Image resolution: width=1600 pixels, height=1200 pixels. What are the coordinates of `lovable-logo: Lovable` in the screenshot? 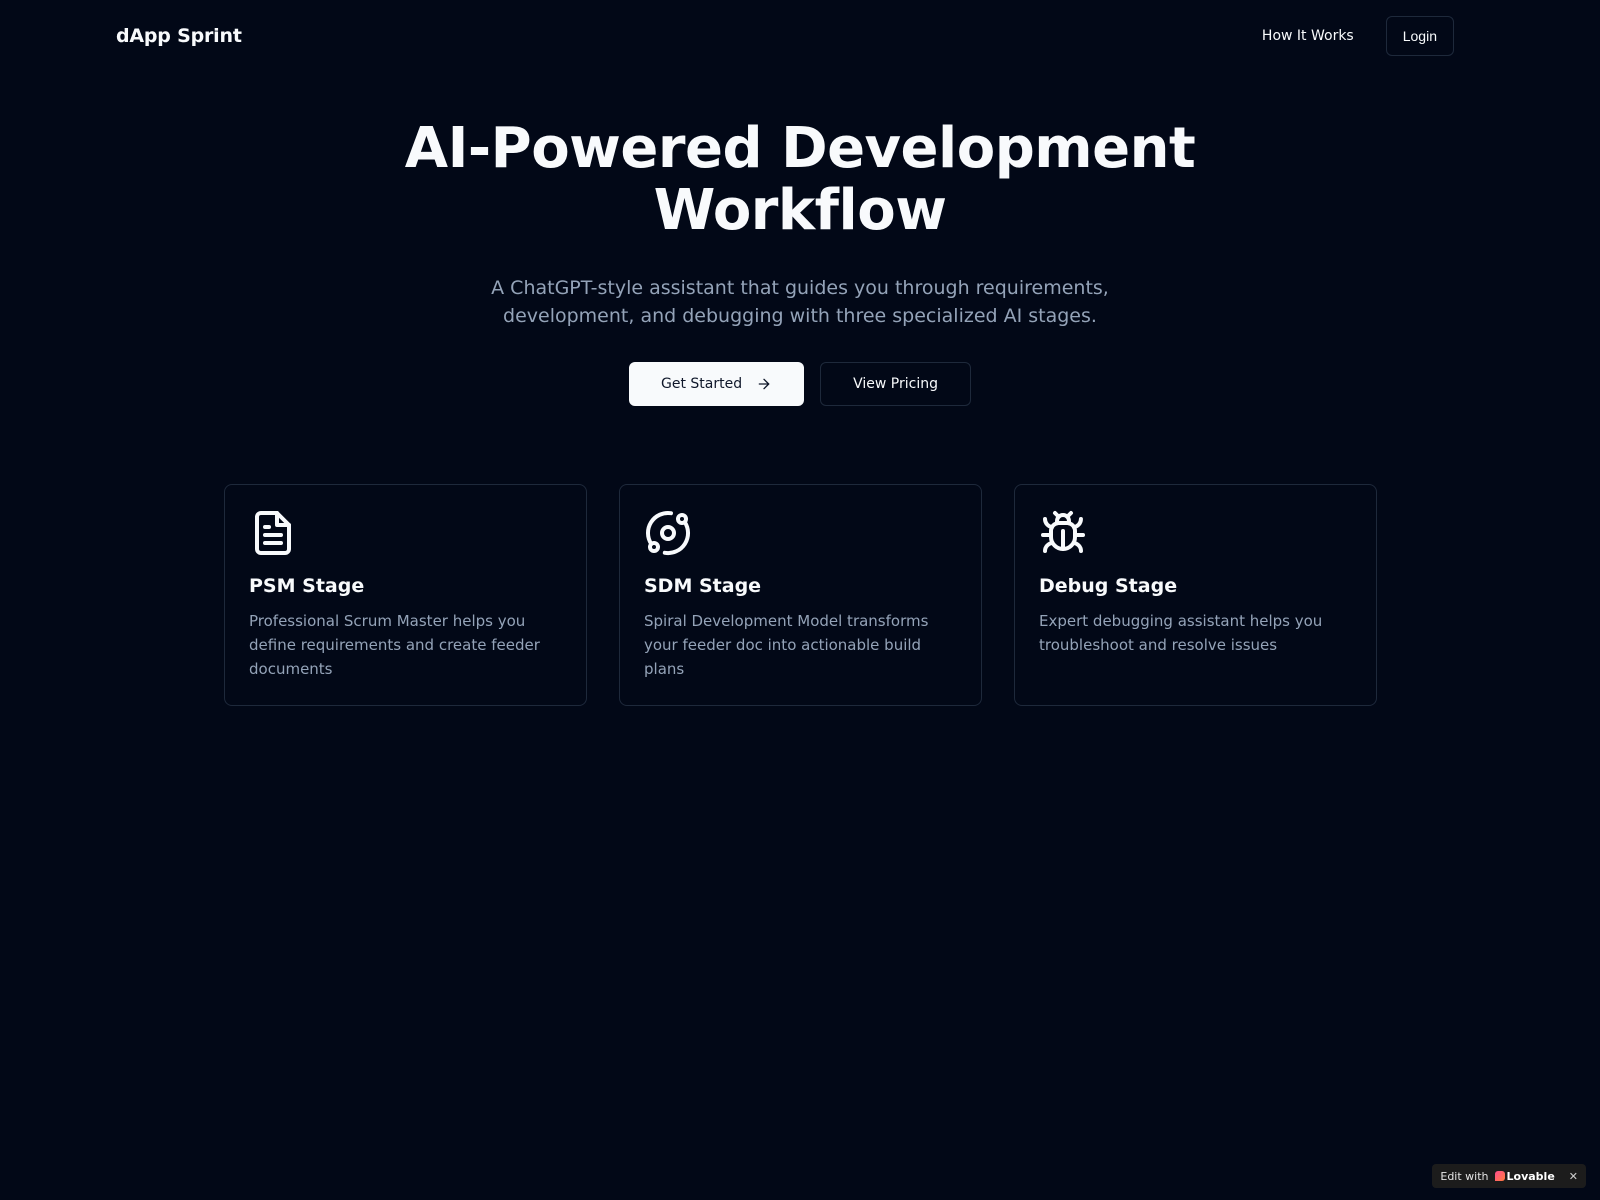 It's located at (1524, 1176).